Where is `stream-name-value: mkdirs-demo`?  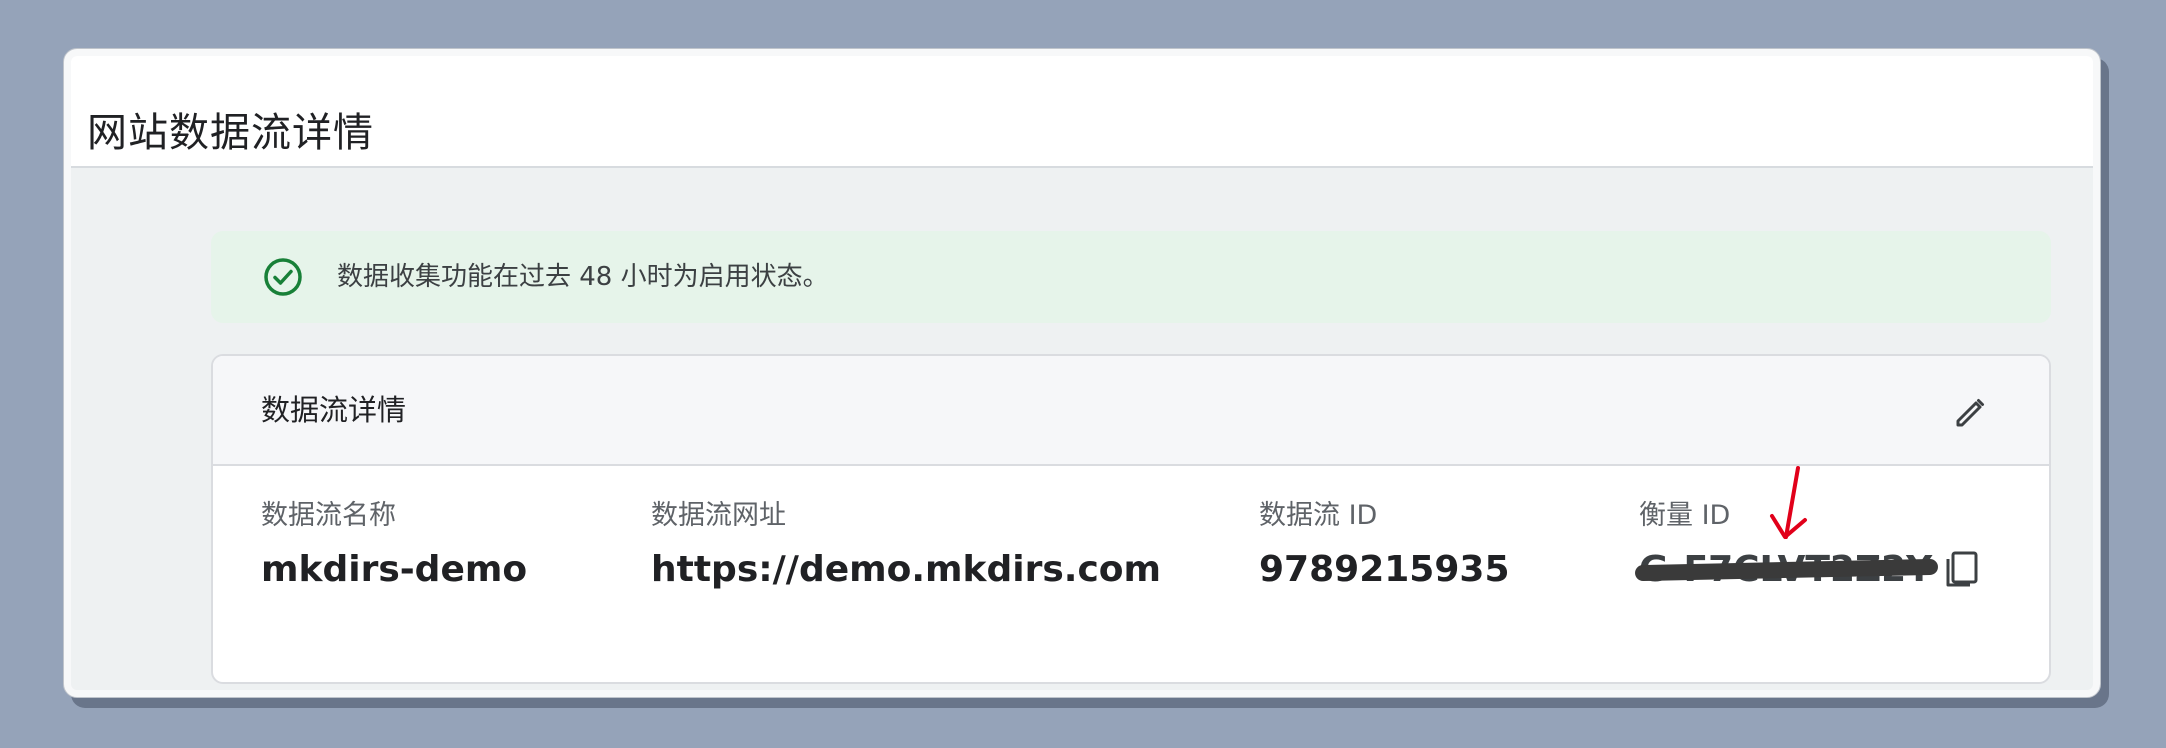
stream-name-value: mkdirs-demo is located at coordinates (394, 569).